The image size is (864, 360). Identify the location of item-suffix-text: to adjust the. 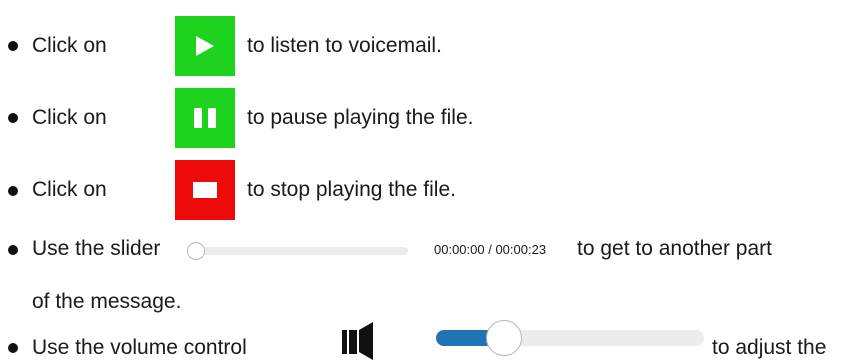
(769, 347).